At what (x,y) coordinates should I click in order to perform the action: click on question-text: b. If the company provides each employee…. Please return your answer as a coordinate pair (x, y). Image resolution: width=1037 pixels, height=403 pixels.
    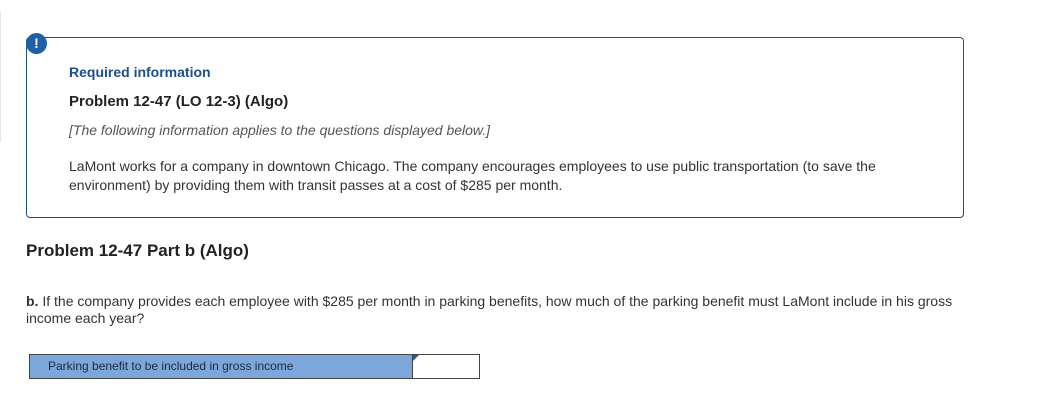
    Looking at the image, I should click on (506, 310).